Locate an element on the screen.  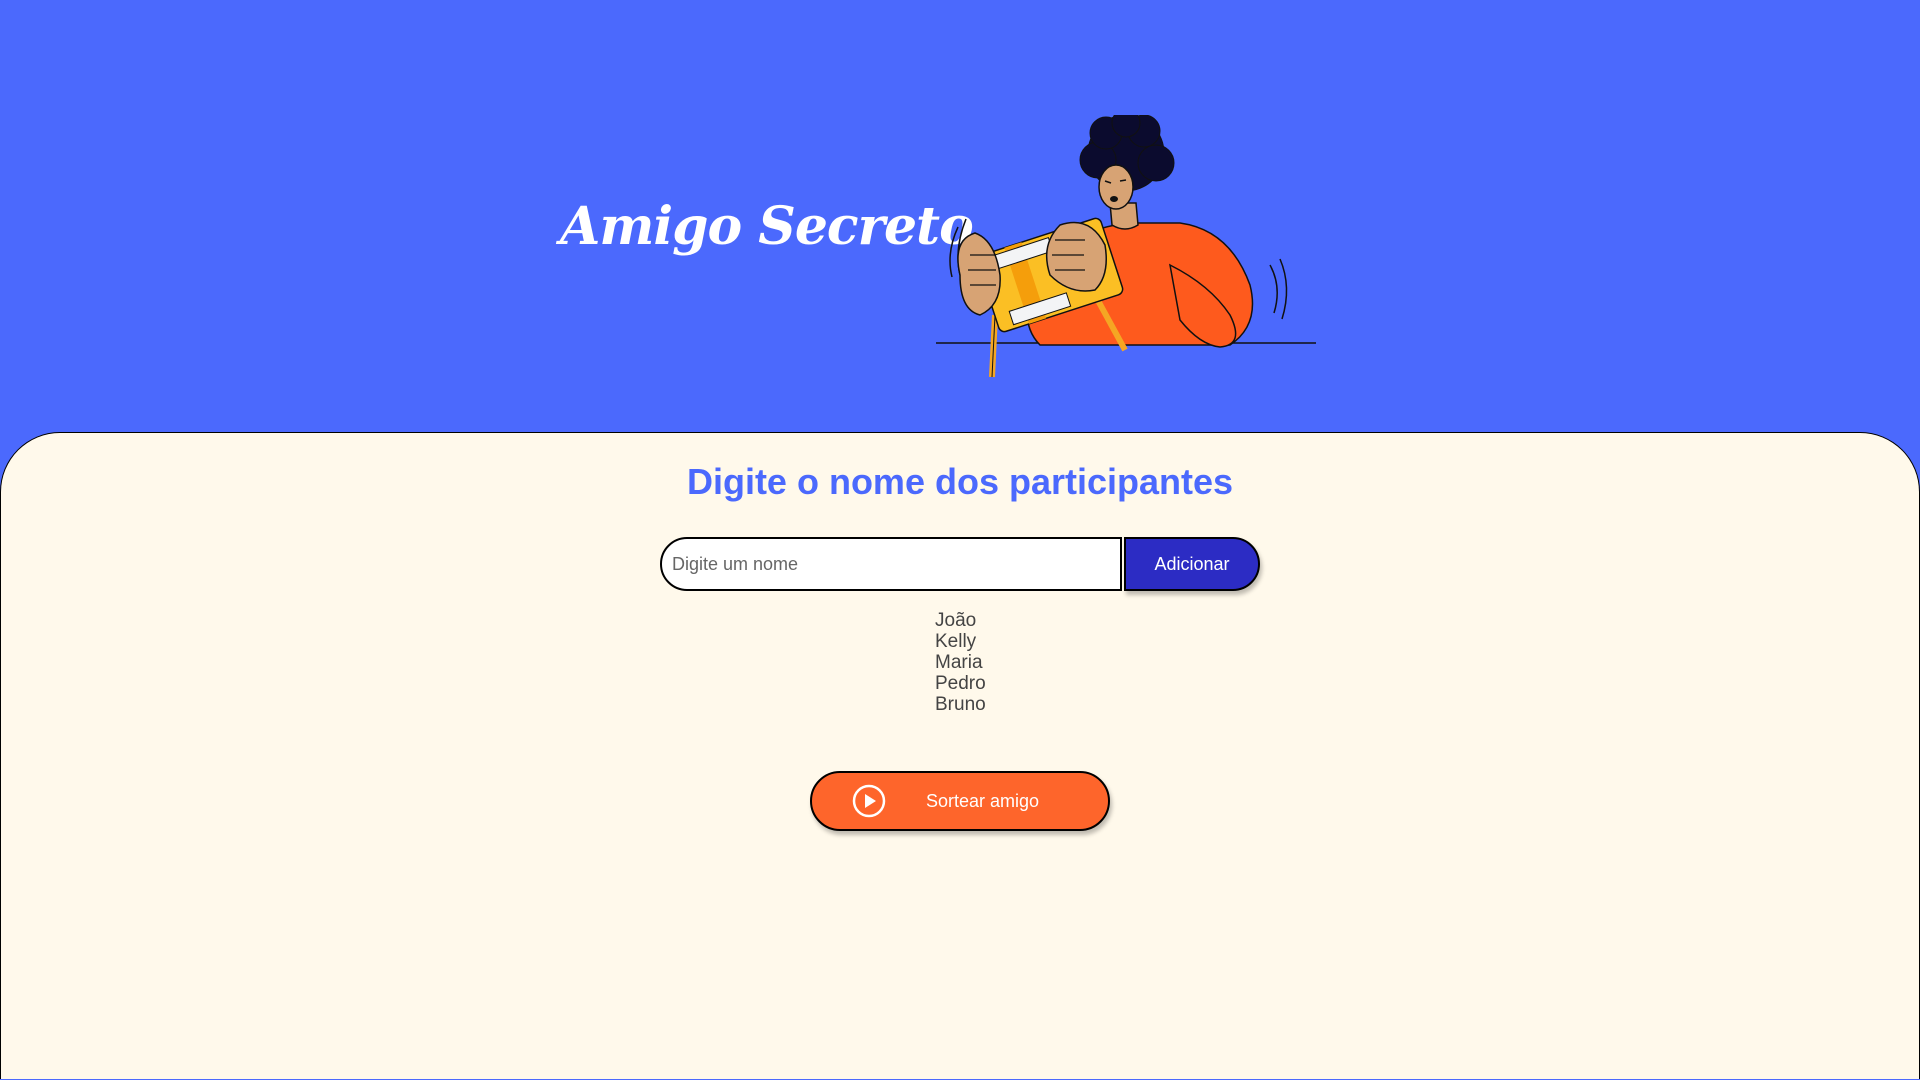
list-item: Maria is located at coordinates (959, 662).